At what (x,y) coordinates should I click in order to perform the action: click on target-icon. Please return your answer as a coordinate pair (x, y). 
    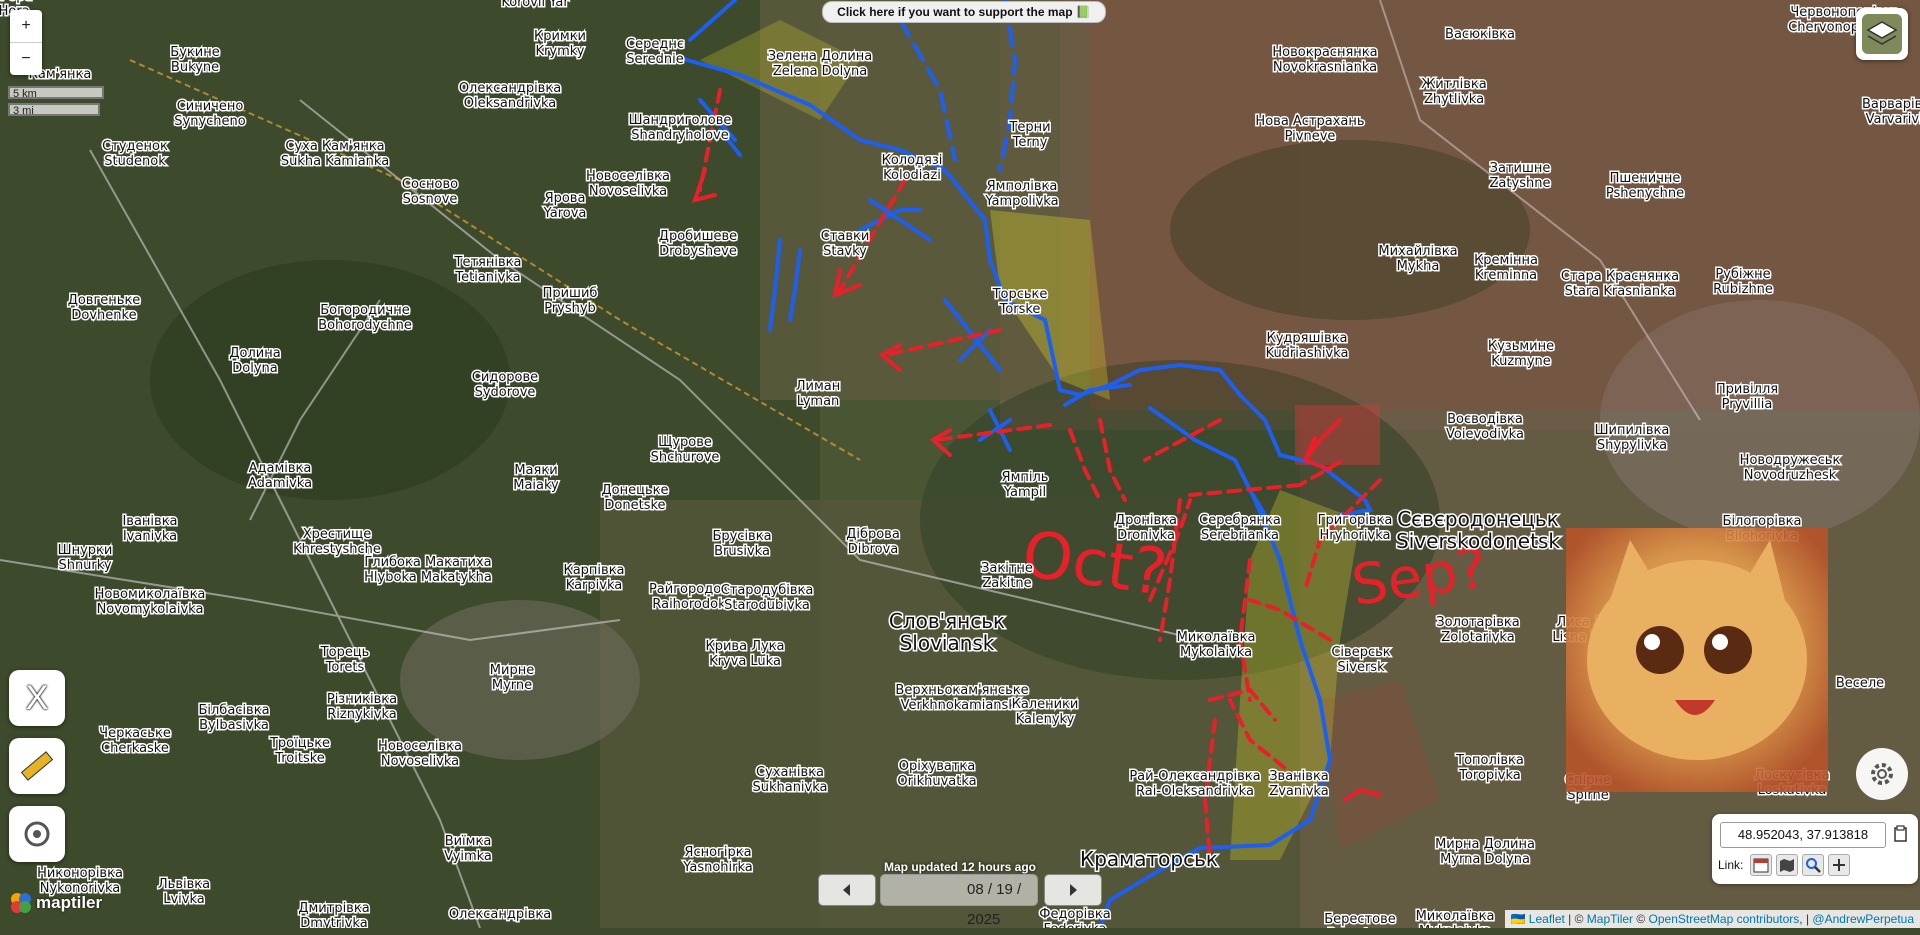
    Looking at the image, I should click on (37, 834).